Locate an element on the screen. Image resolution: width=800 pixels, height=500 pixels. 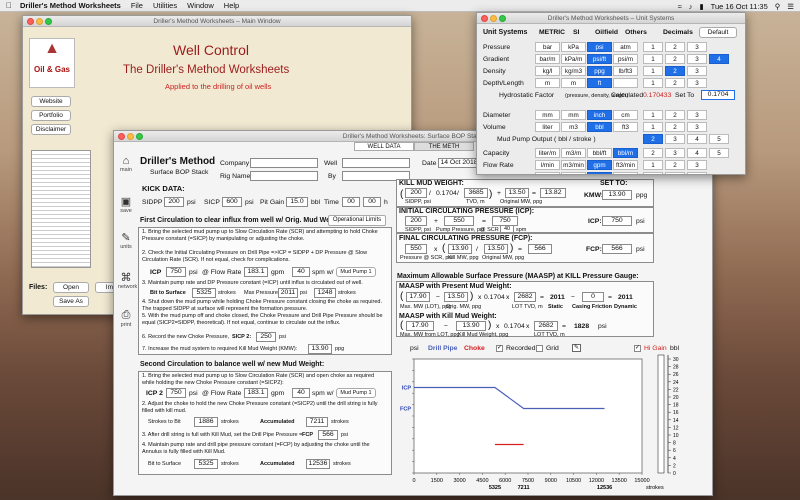
battery-icon: ▮ is located at coordinates (702, 6).